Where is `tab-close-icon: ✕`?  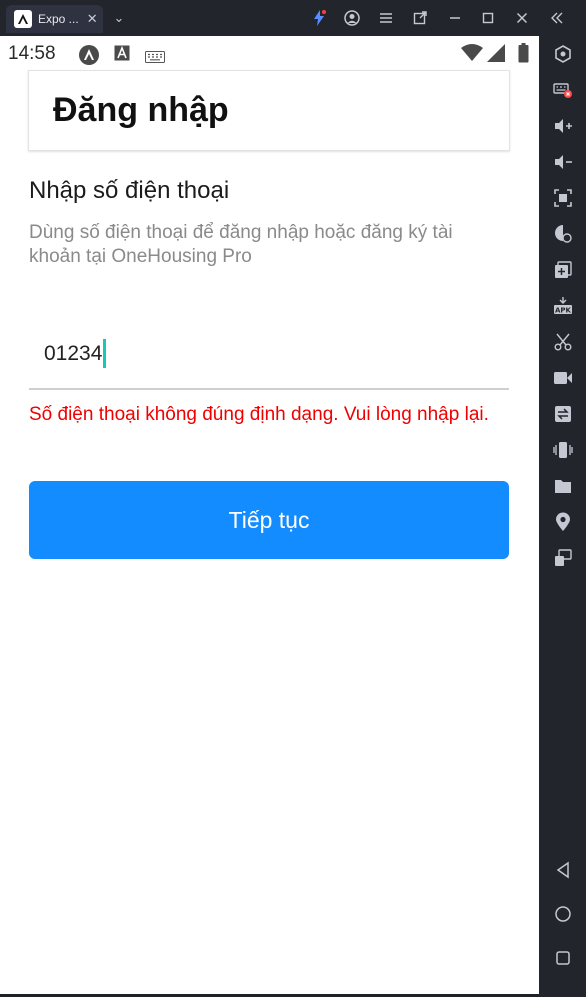
tab-close-icon: ✕ is located at coordinates (92, 19).